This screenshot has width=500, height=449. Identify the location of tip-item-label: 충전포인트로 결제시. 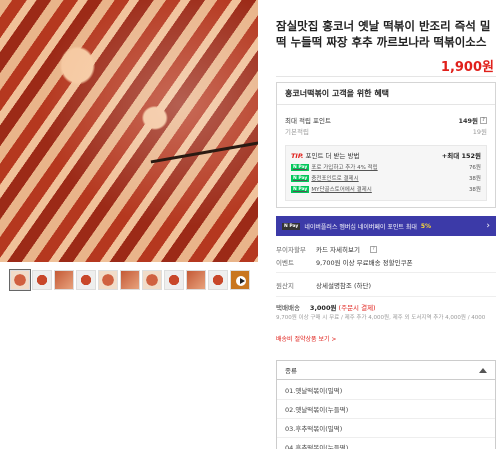
(335, 179).